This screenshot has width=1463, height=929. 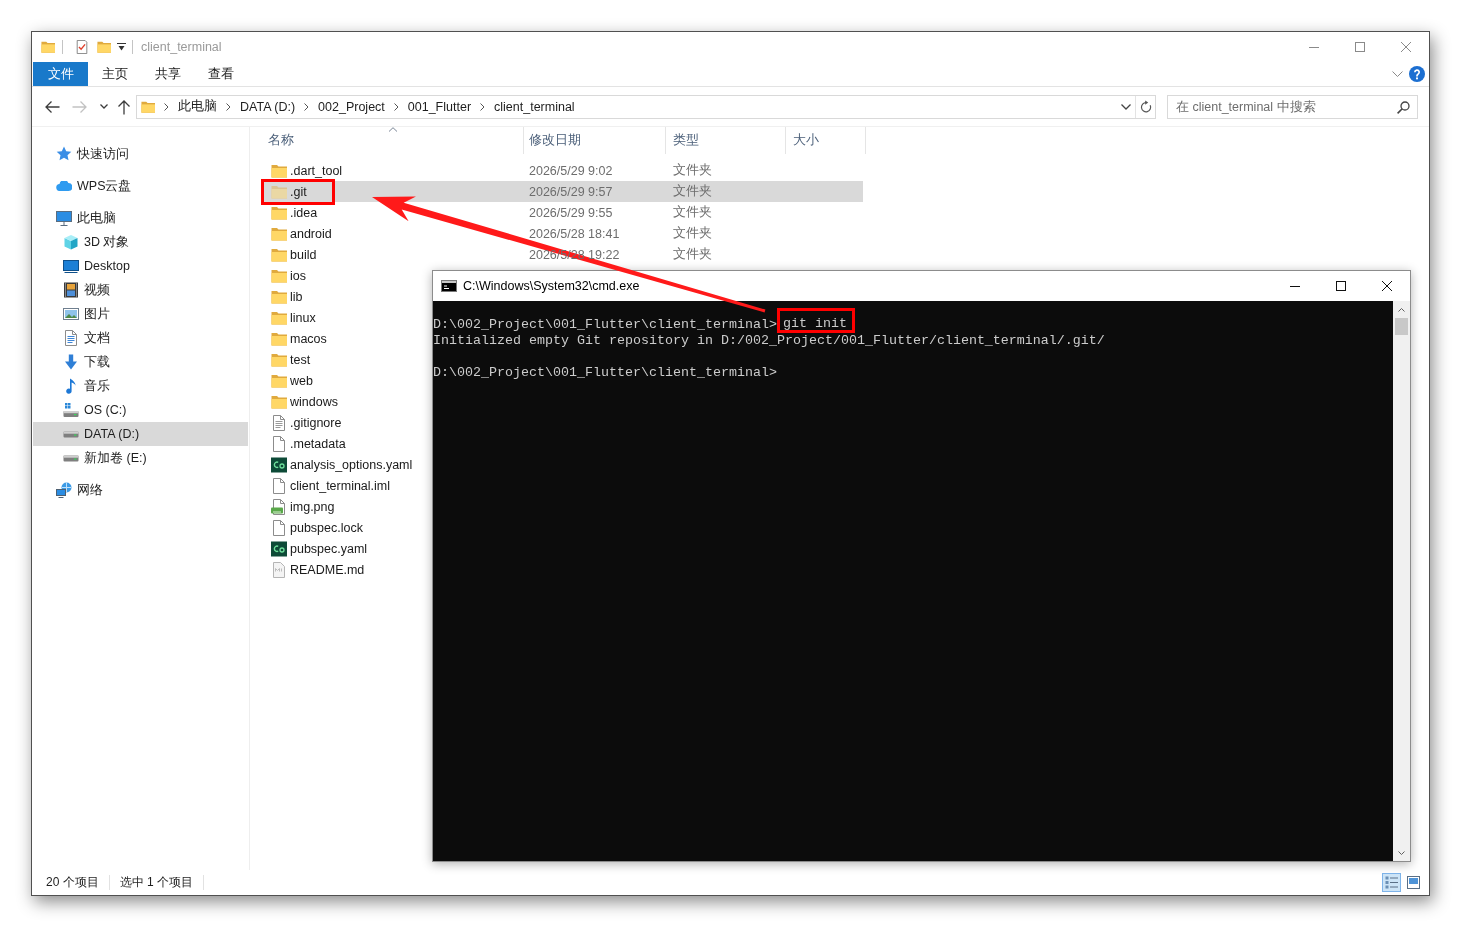 I want to click on column-header: 修改日期, so click(x=595, y=140).